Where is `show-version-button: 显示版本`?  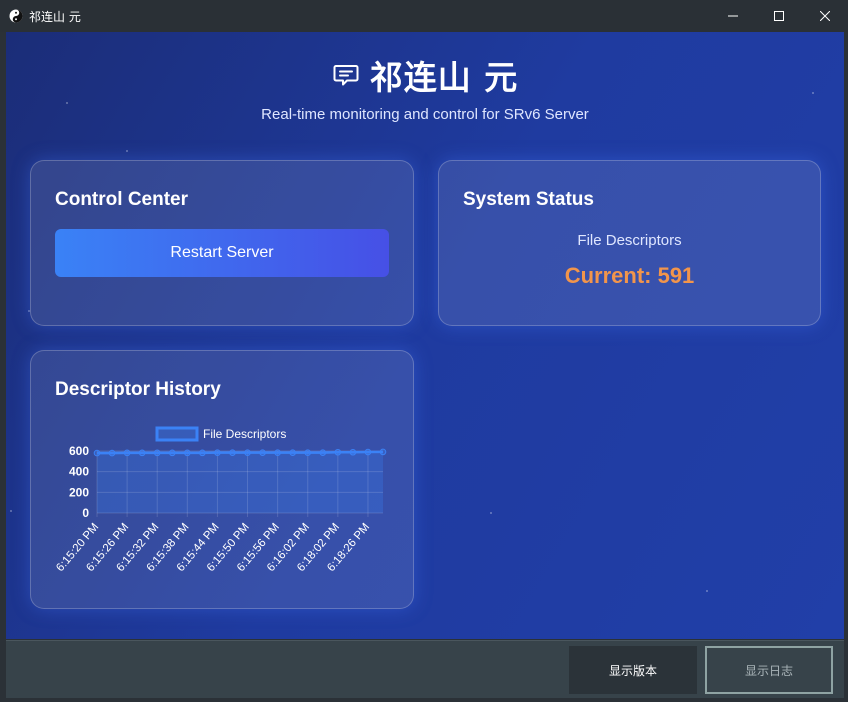
show-version-button: 显示版本 is located at coordinates (633, 670).